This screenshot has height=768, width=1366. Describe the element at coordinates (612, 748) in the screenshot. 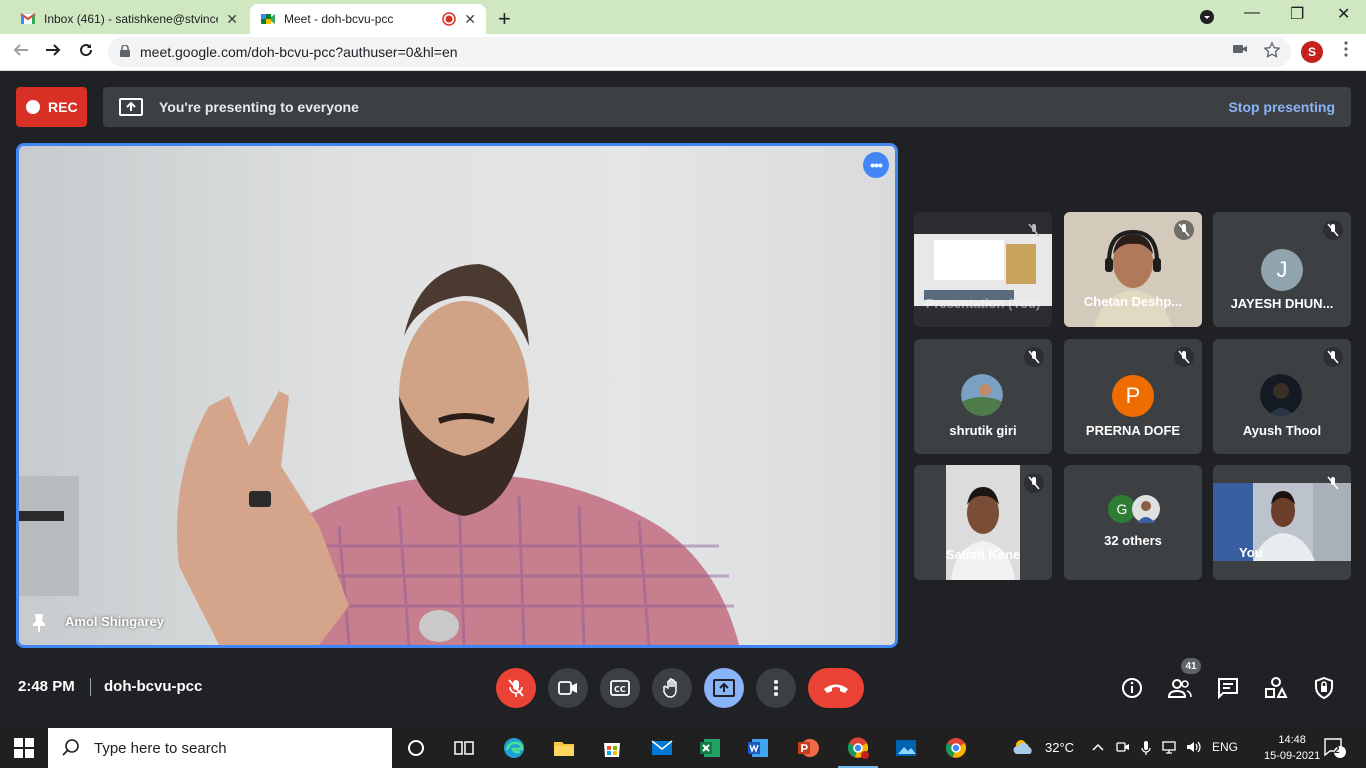

I see `microsoft-store-icon` at that location.